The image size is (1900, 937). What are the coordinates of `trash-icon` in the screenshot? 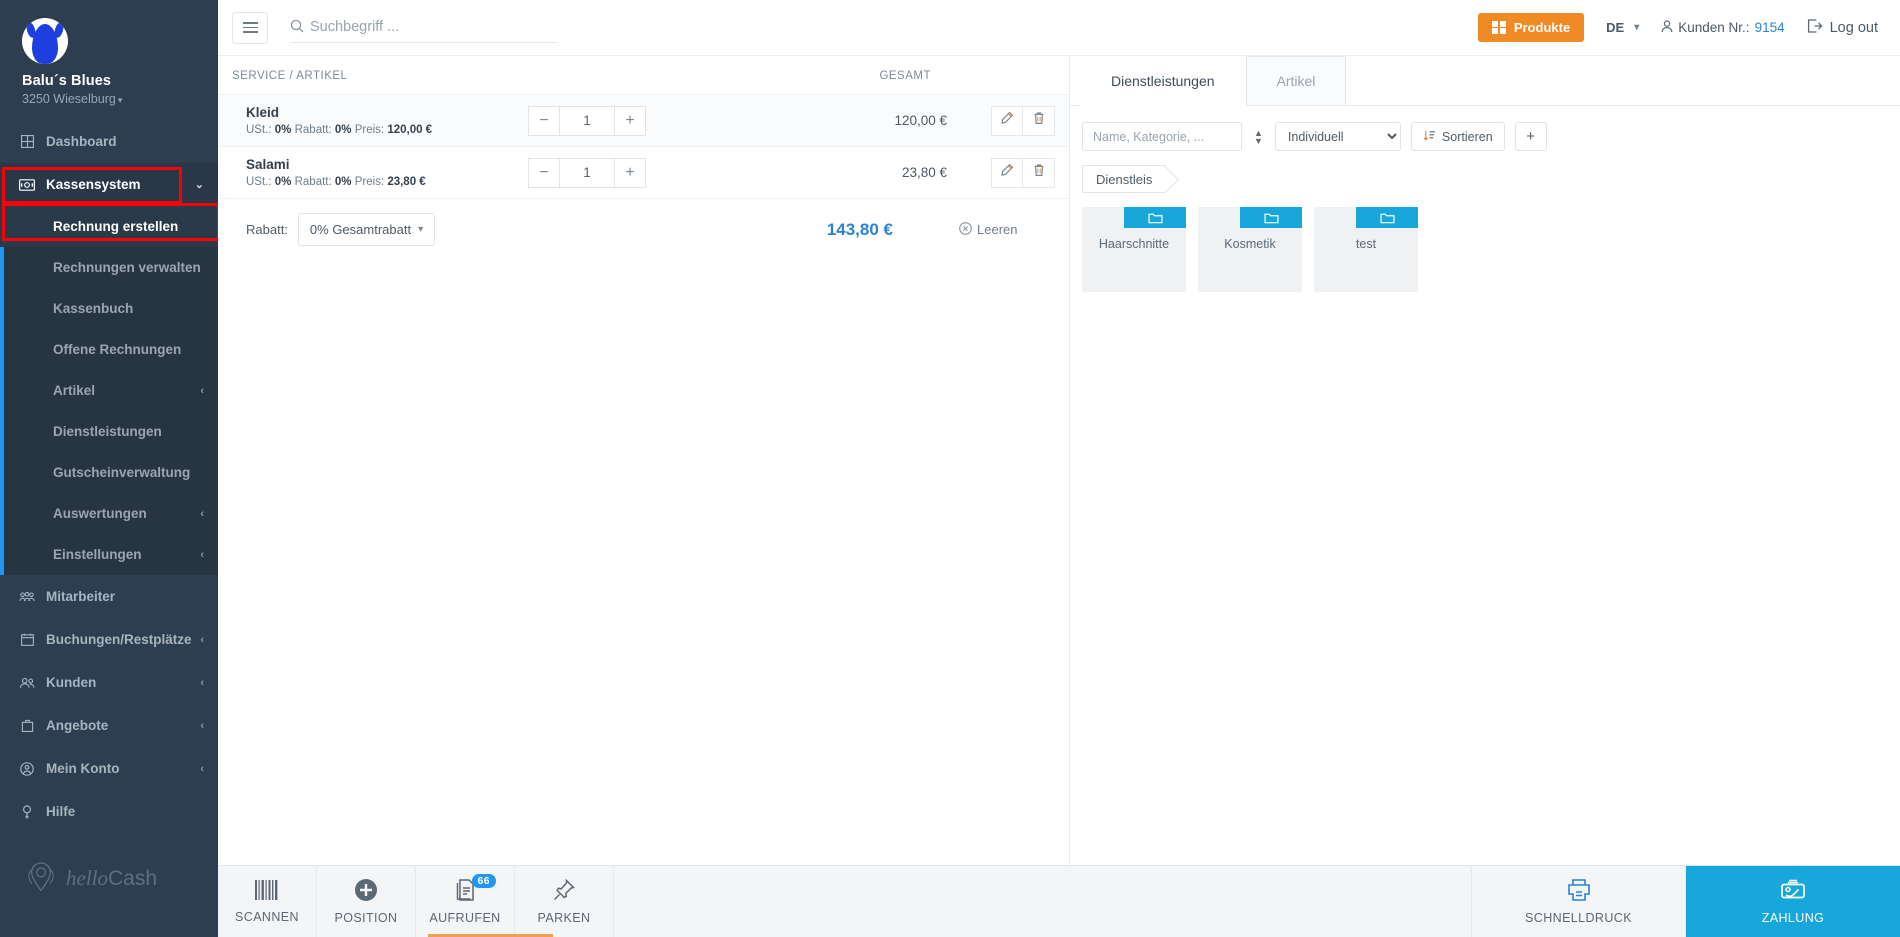 It's located at (1039, 172).